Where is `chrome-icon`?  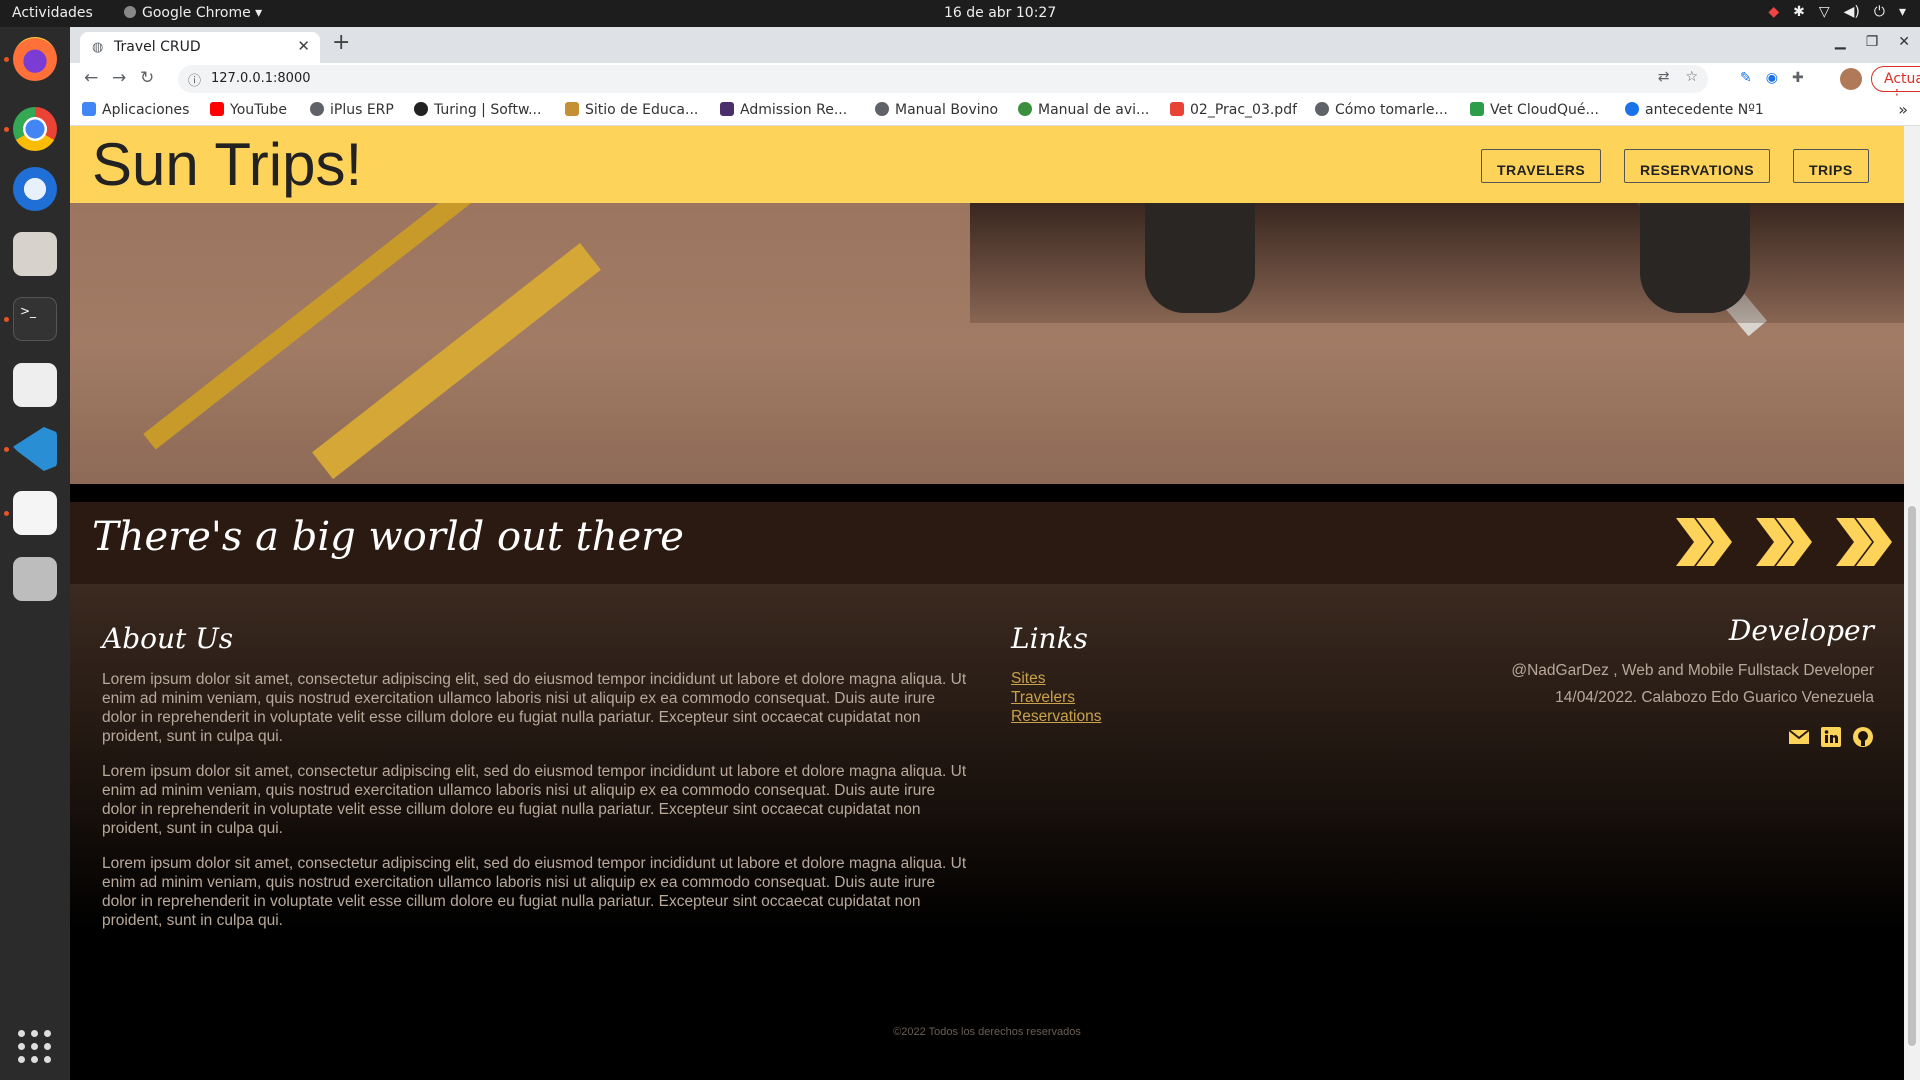
chrome-icon is located at coordinates (35, 129).